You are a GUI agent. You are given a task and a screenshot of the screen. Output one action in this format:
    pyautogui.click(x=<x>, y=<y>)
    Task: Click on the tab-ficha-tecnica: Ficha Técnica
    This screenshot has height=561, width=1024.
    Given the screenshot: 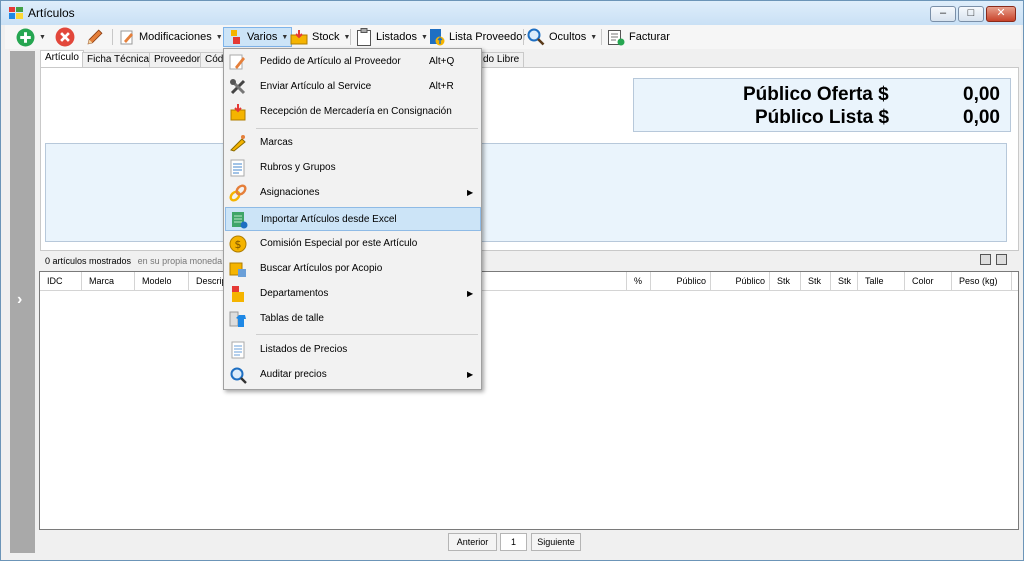 What is the action you would take?
    pyautogui.click(x=118, y=60)
    